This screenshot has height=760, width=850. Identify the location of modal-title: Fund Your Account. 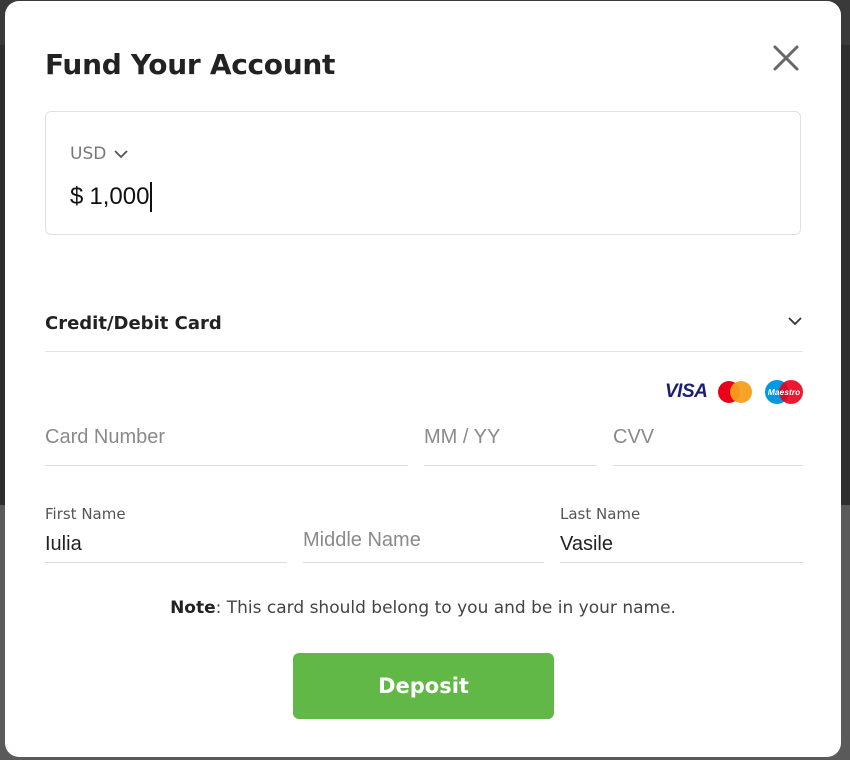
(190, 64).